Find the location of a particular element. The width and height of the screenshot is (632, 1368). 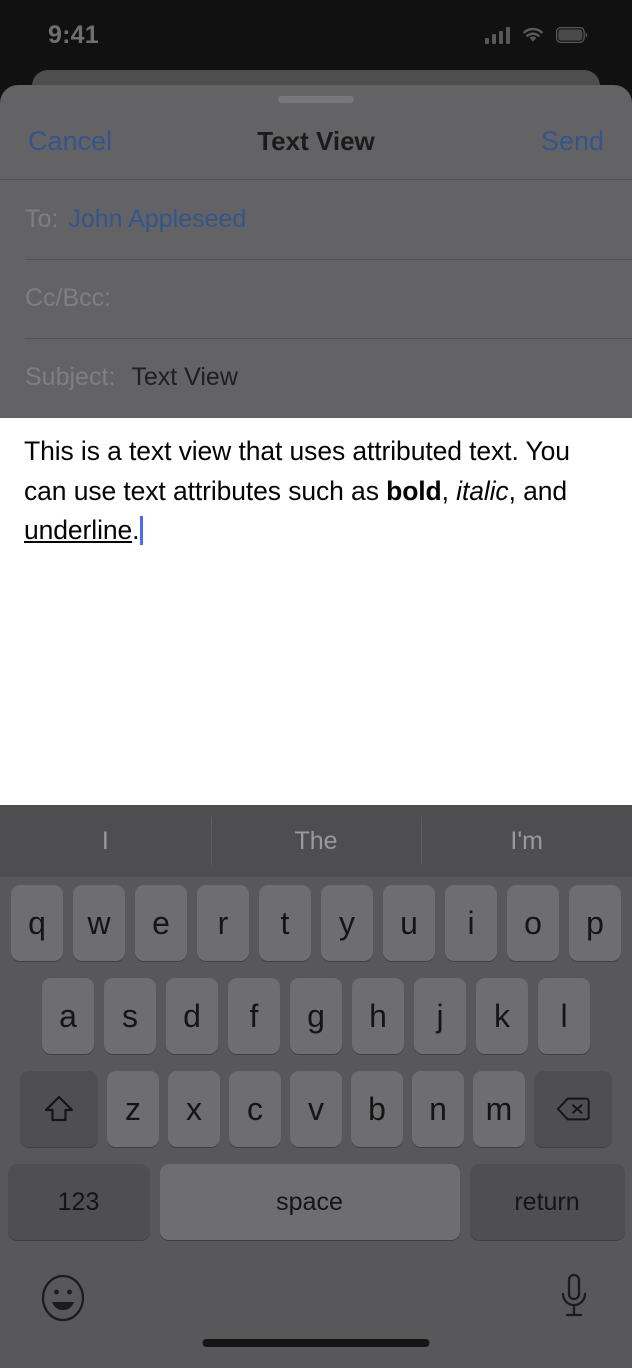

recipient-row-to: To: John Appleseed is located at coordinates (316, 219).